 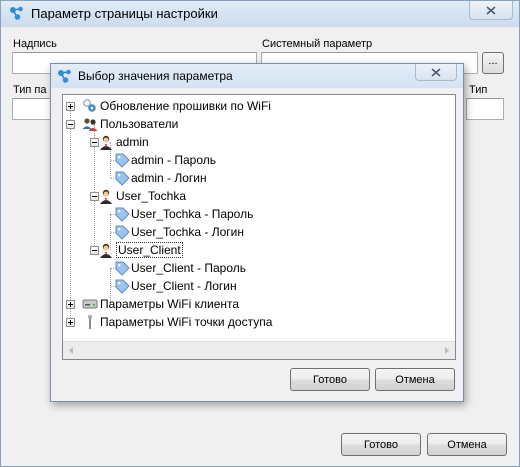 I want to click on type-label-right: Тип, so click(x=478, y=90).